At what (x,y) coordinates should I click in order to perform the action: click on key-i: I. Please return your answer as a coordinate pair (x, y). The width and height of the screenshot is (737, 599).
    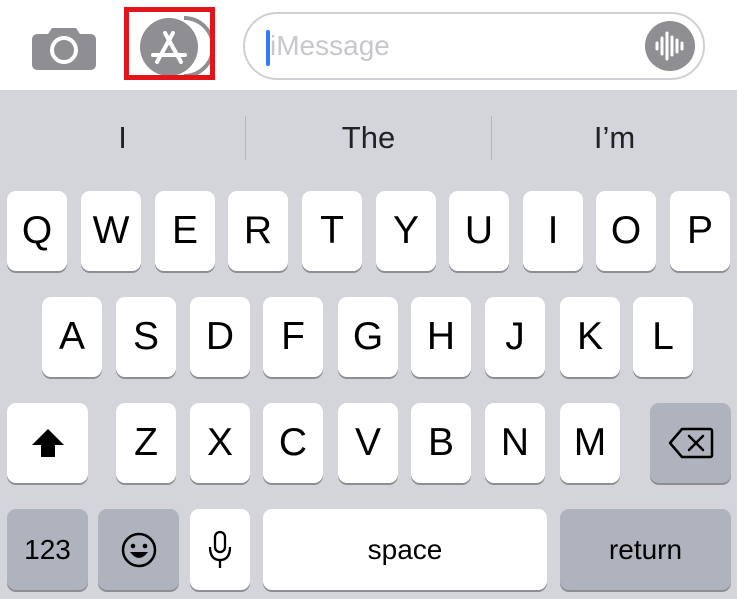
    Looking at the image, I should click on (553, 231).